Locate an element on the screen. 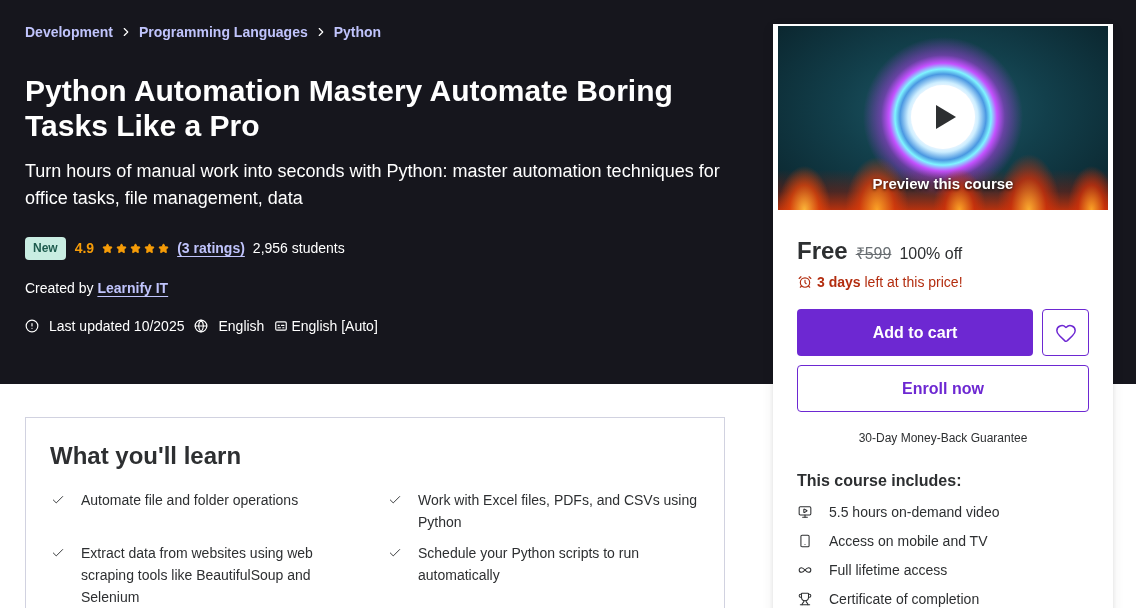  price: Free is located at coordinates (822, 251).